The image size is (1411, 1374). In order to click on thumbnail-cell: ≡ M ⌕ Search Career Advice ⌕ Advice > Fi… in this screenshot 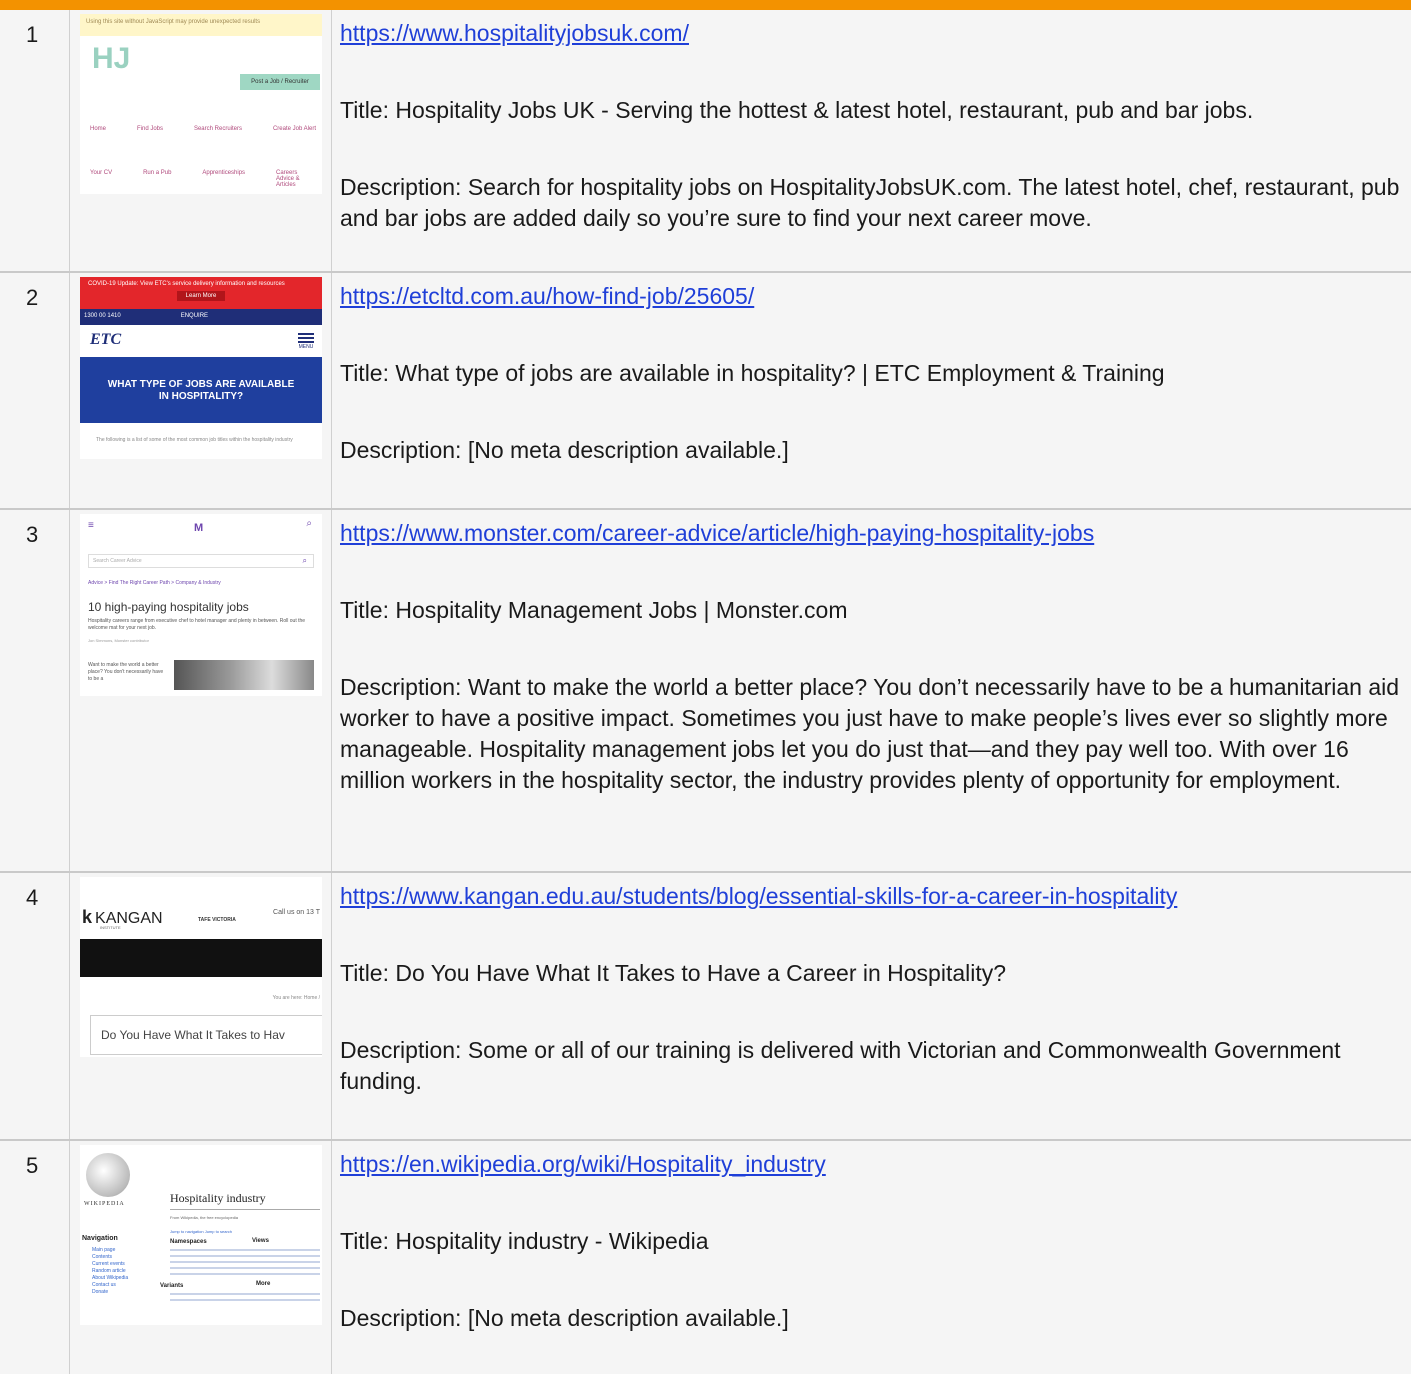, I will do `click(201, 690)`.